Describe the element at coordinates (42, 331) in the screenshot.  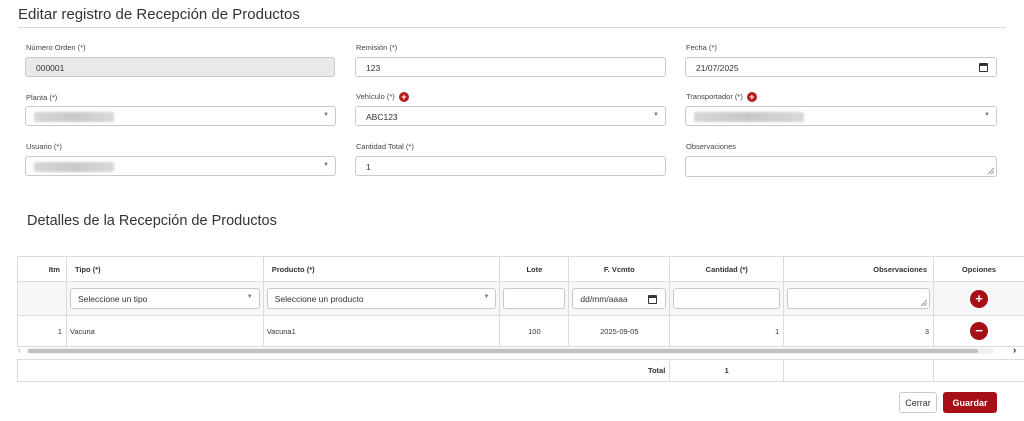
I see `row-itm: 1` at that location.